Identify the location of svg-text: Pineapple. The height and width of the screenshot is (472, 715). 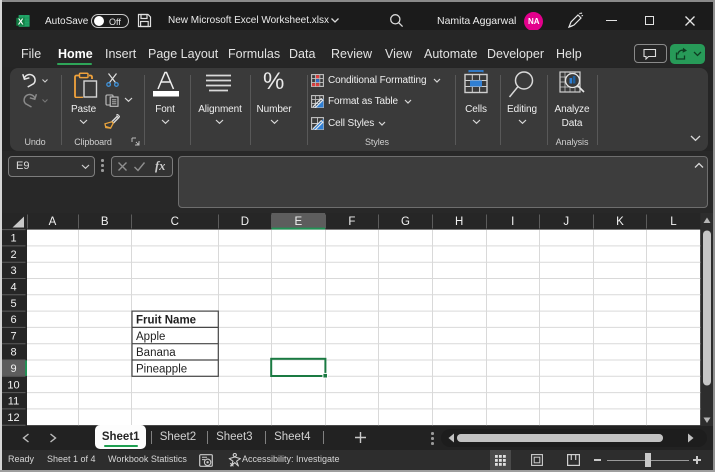
(161, 369).